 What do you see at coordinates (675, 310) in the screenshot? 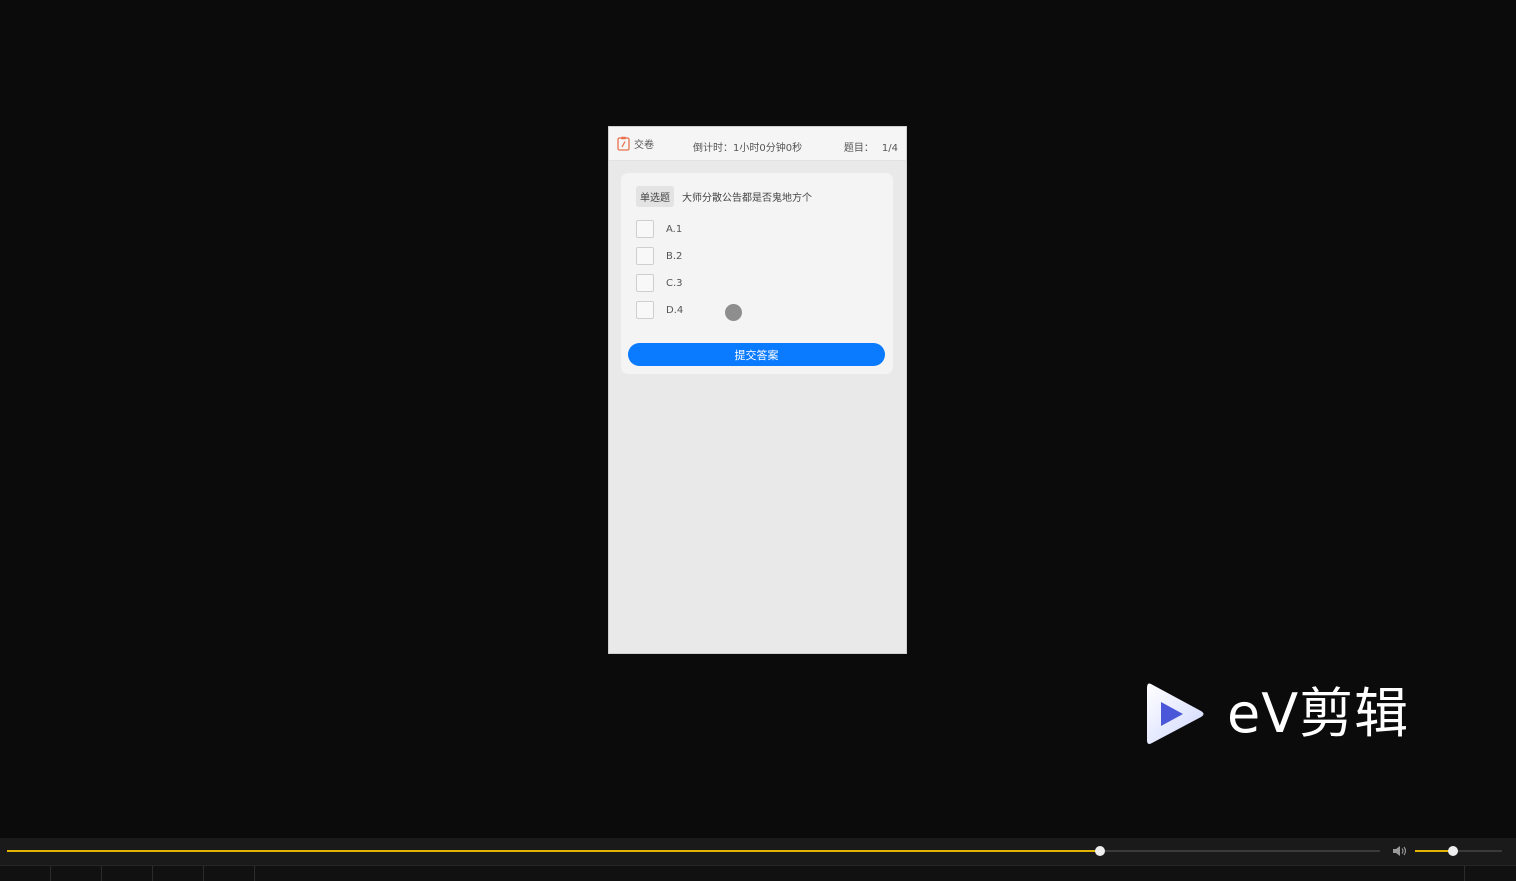
I see `option-label: D.4` at bounding box center [675, 310].